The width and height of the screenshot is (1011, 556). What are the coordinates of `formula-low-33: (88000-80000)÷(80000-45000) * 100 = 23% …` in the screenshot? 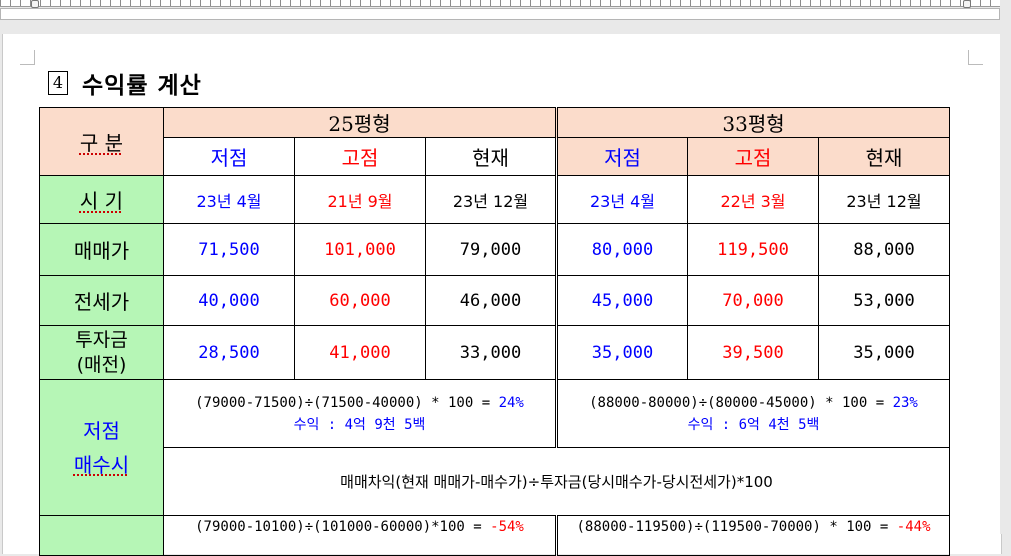 It's located at (752, 413).